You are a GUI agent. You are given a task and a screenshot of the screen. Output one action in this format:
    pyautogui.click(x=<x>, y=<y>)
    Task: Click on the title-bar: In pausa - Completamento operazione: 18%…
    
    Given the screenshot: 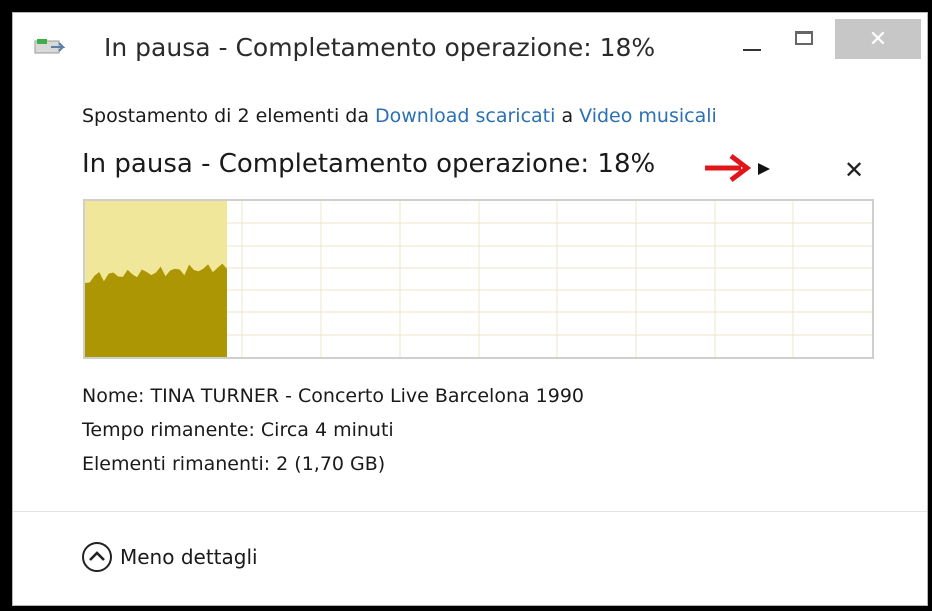 What is the action you would take?
    pyautogui.click(x=470, y=48)
    